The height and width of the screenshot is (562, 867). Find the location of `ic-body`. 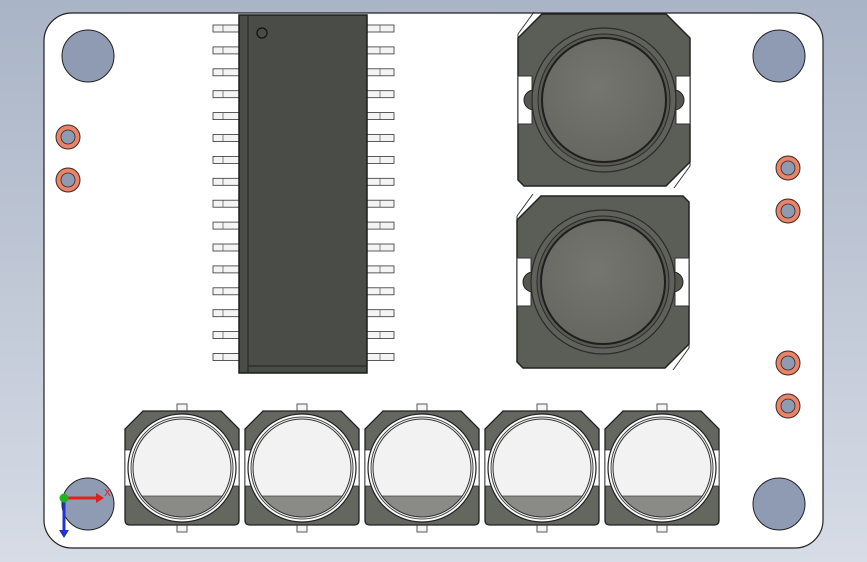

ic-body is located at coordinates (303, 194).